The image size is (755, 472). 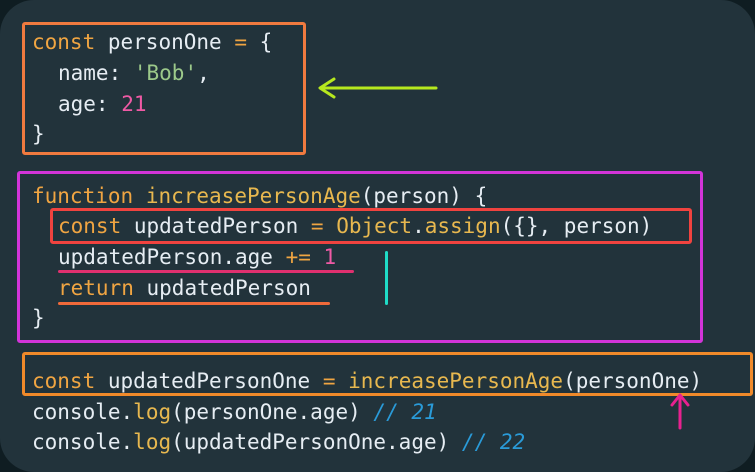 I want to click on text-cursor, so click(x=386, y=278).